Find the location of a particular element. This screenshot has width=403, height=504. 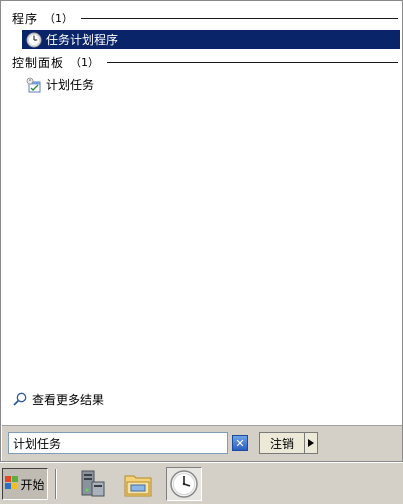

clear-x-icon: ✕ is located at coordinates (240, 443).